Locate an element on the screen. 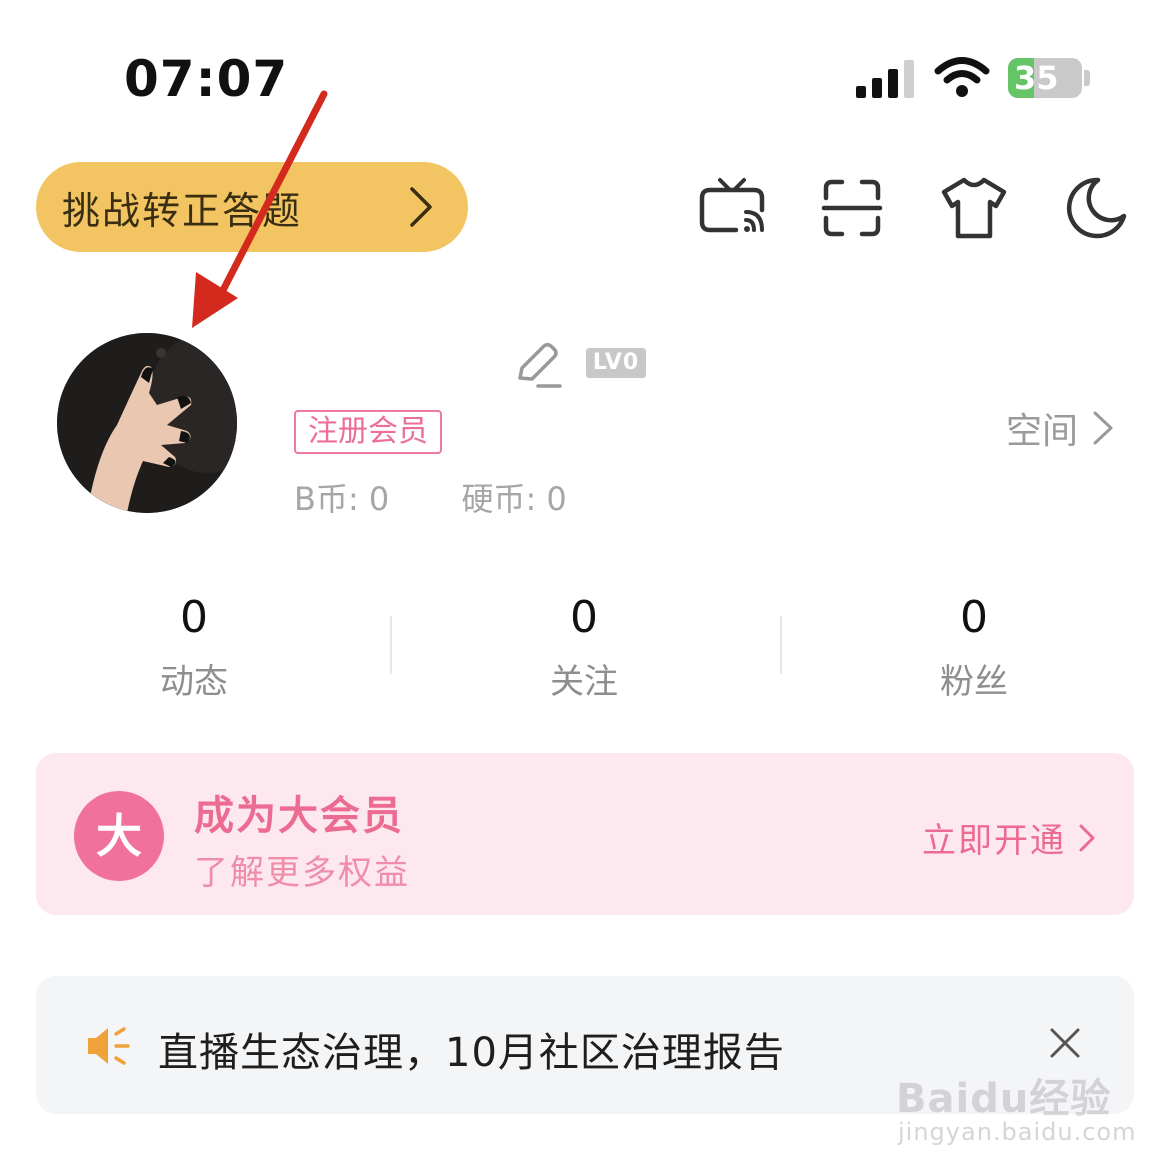  challenge-quiz-label: 挑战转正答题 is located at coordinates (182, 210).